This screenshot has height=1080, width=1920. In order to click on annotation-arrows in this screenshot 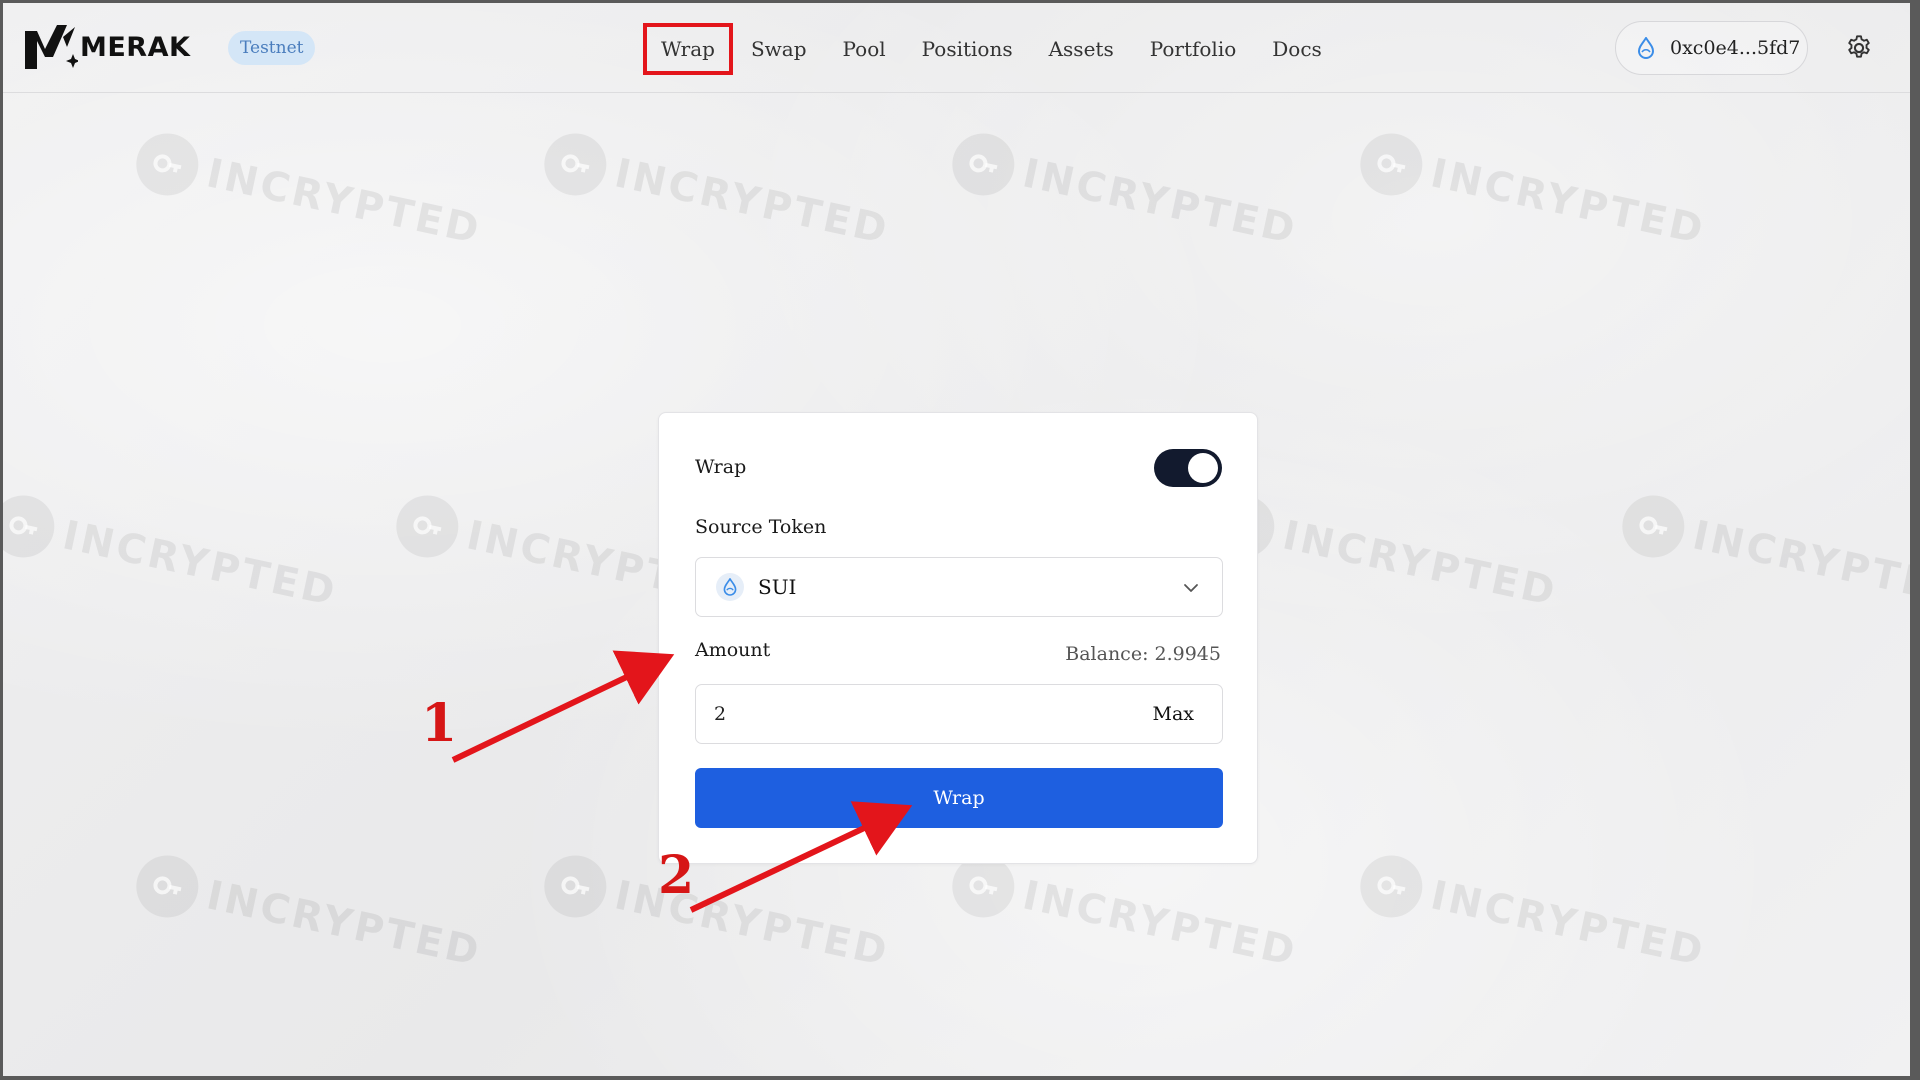, I will do `click(682, 781)`.